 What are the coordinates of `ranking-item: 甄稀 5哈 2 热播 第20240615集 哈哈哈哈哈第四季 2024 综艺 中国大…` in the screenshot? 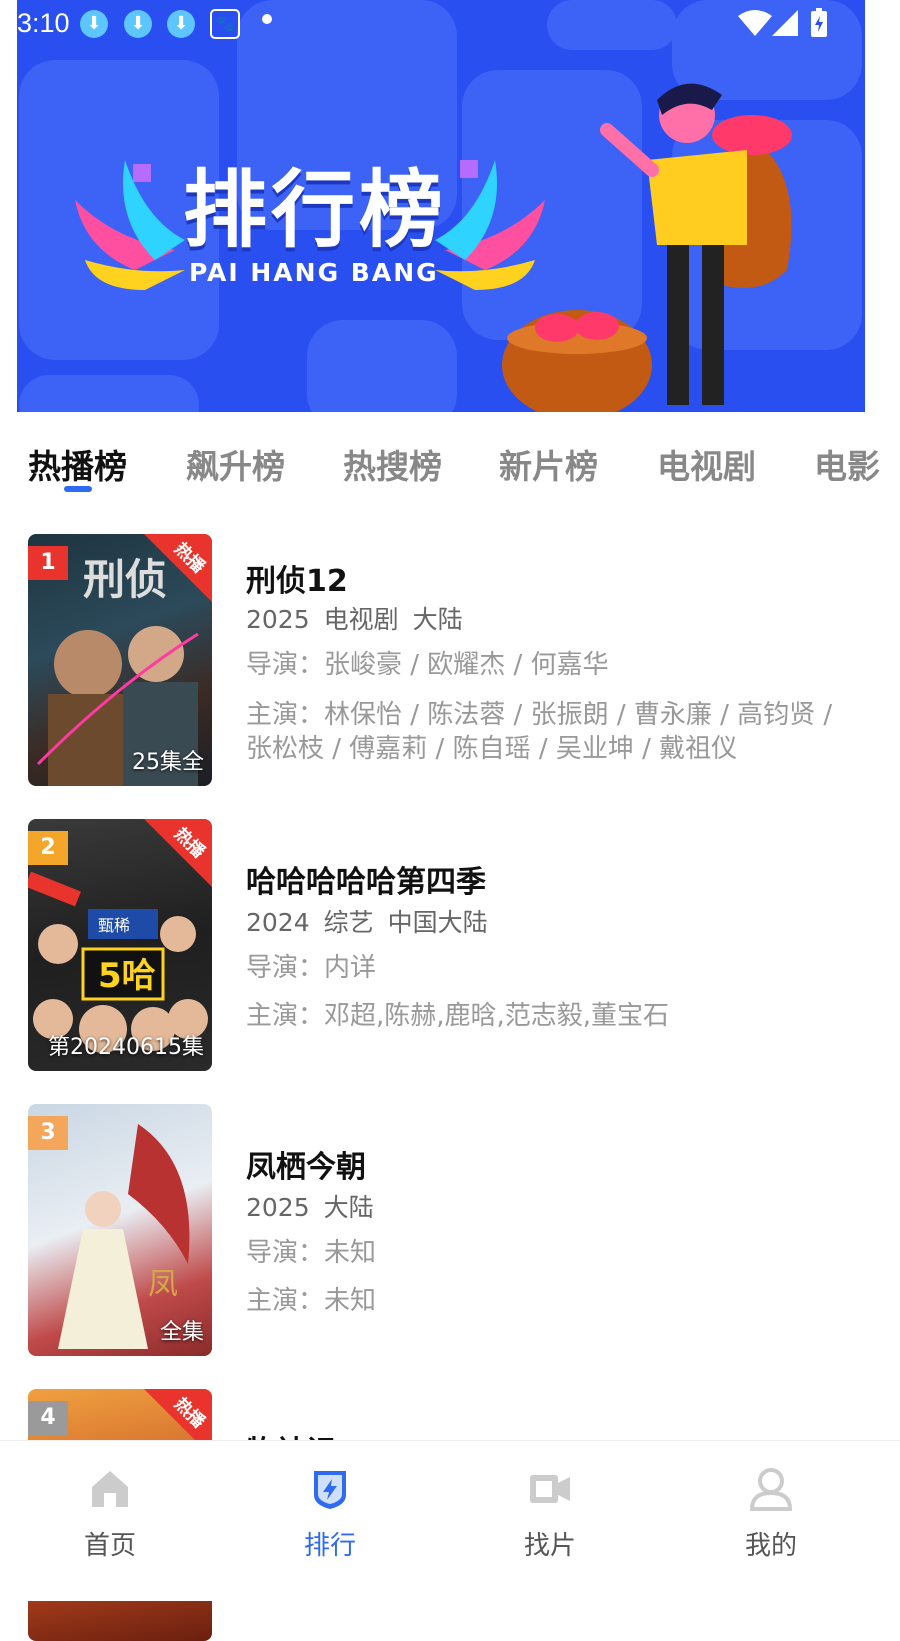 It's located at (453, 945).